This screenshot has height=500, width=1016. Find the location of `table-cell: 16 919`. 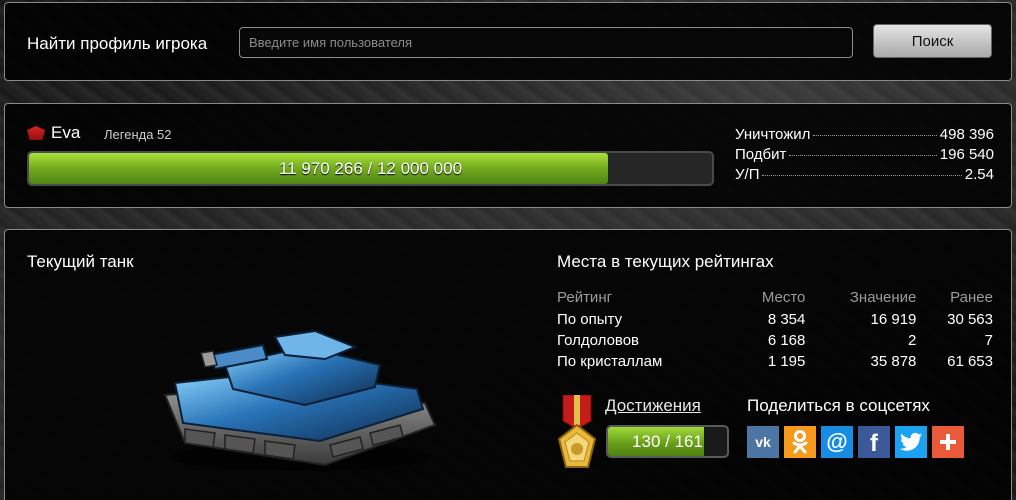

table-cell: 16 919 is located at coordinates (893, 319).